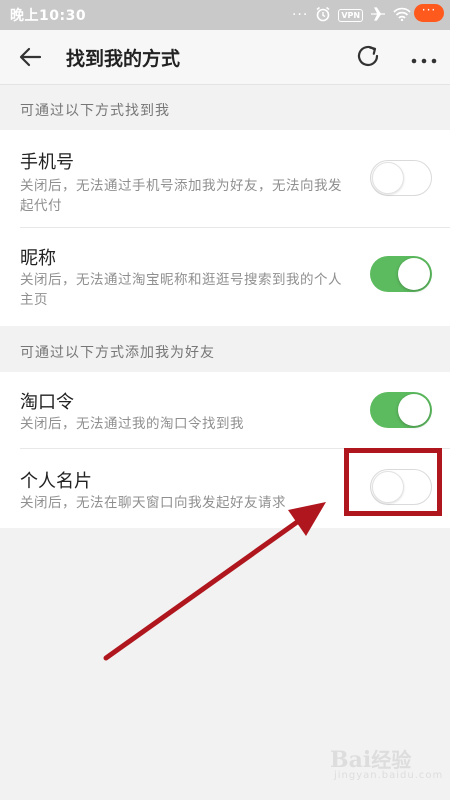  I want to click on setting-desc-nickname: 关闭后，无法通过淘宝昵称和逛逛号搜索到我的个人主页, so click(181, 290).